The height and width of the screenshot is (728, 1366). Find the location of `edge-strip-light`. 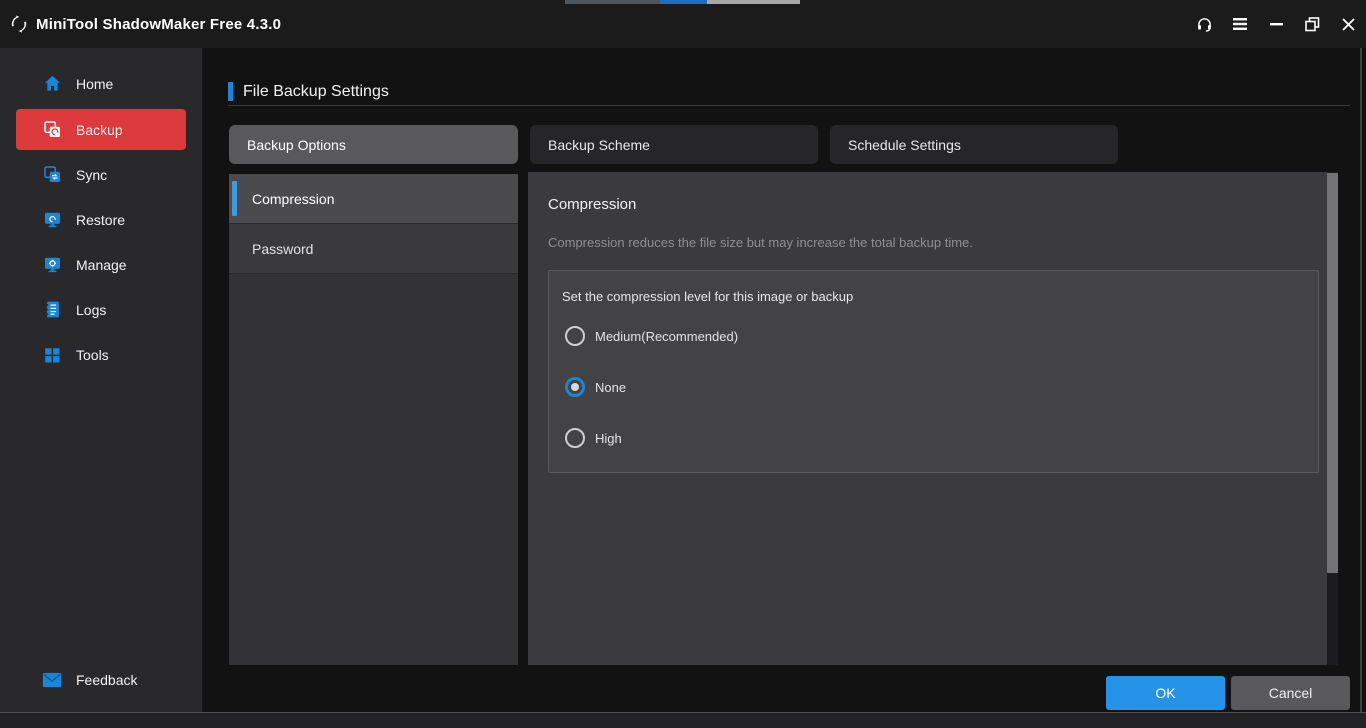

edge-strip-light is located at coordinates (753, 2).